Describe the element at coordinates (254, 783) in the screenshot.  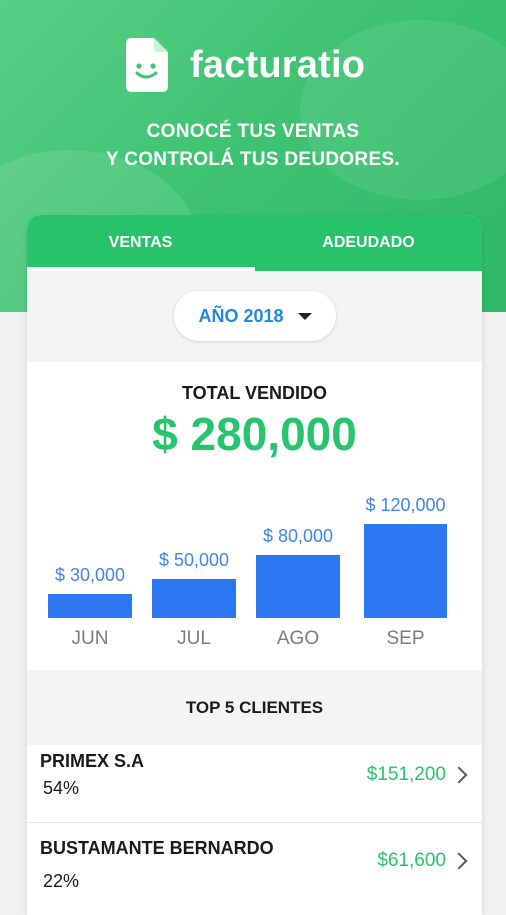
I see `client-row: PRIMEX S.A 54% $151,200` at that location.